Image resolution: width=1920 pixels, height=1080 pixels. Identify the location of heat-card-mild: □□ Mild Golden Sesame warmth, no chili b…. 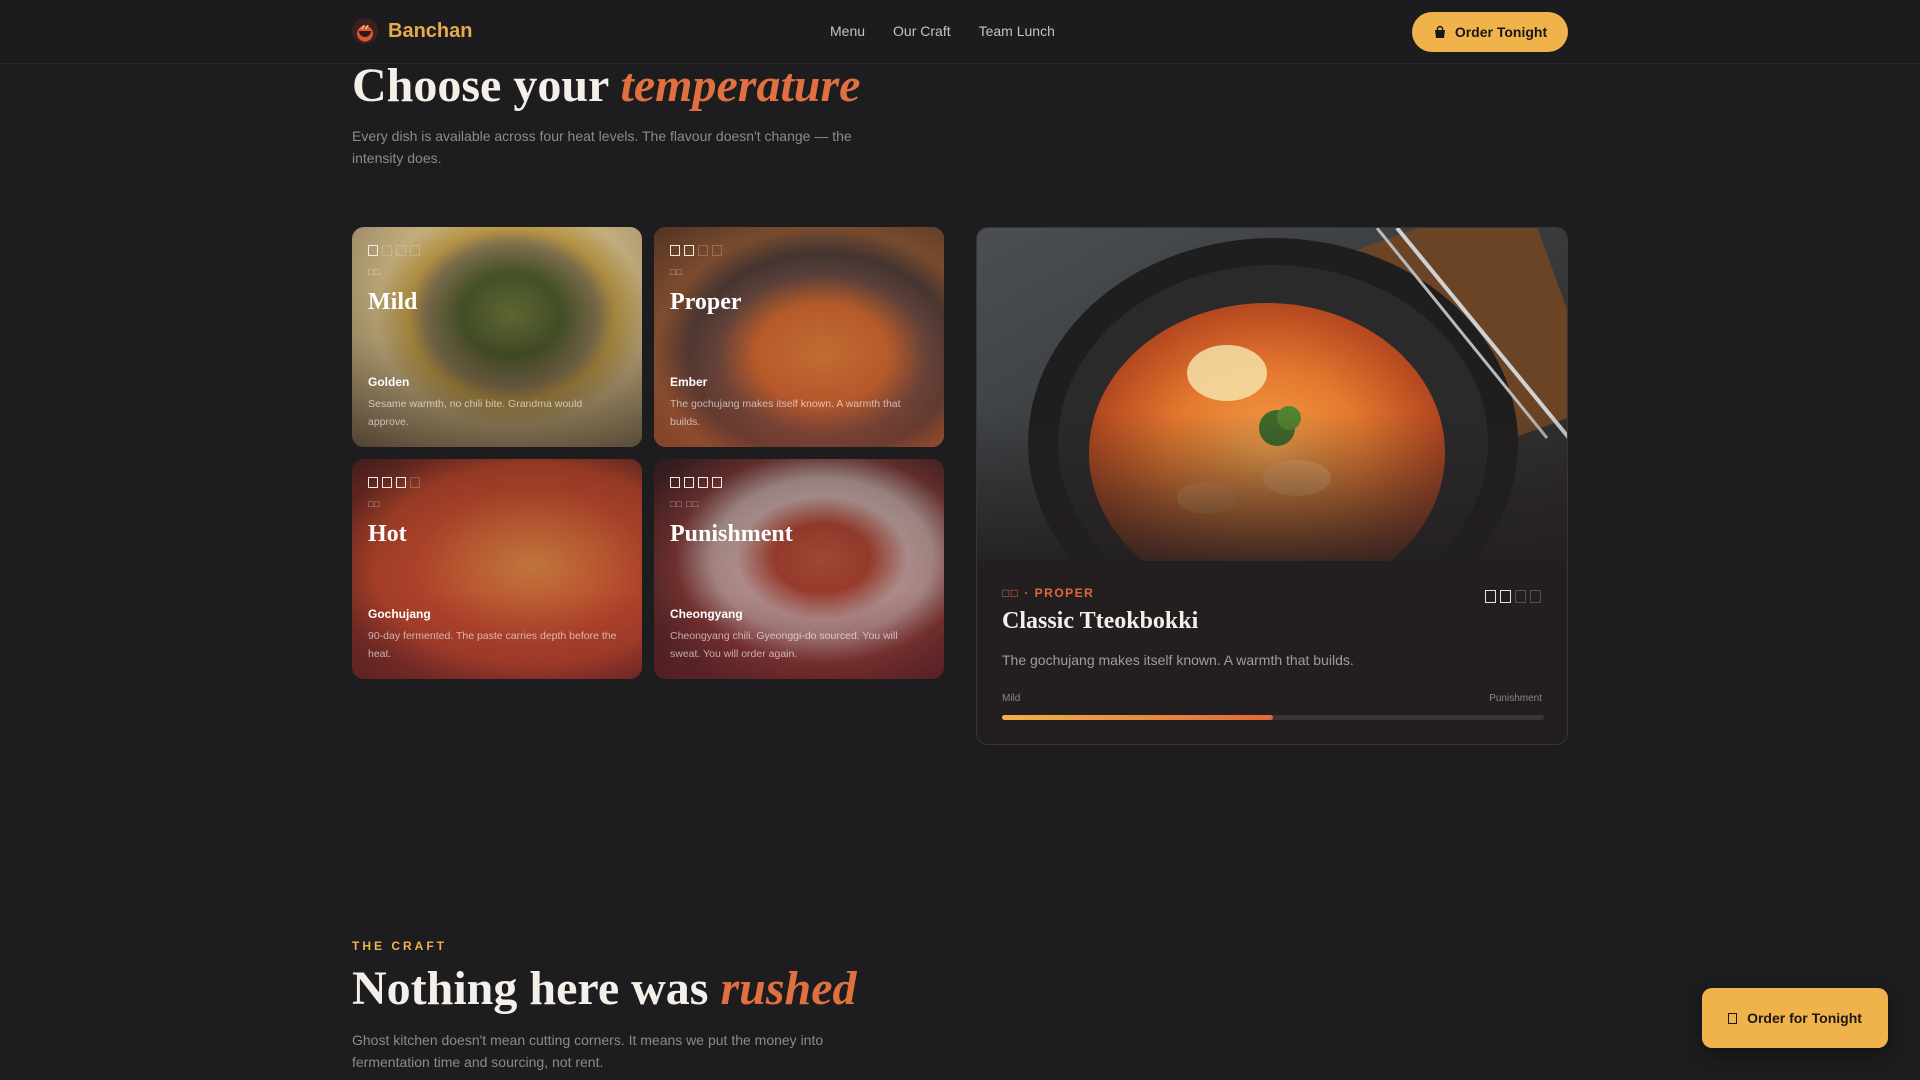
(497, 337).